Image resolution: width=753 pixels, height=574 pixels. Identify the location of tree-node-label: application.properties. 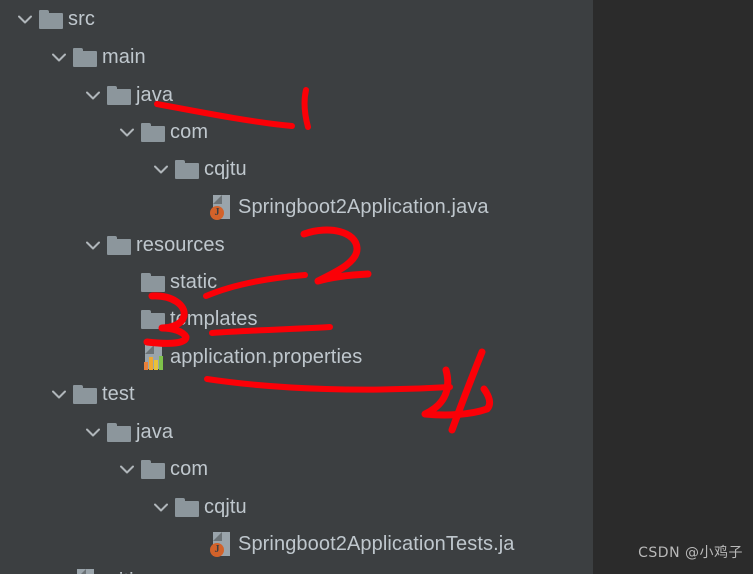
(266, 356).